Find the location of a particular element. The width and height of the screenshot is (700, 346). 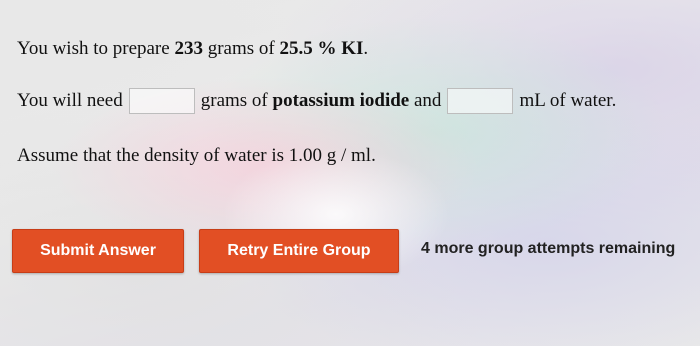

compound-name: potassium iodide is located at coordinates (341, 100).